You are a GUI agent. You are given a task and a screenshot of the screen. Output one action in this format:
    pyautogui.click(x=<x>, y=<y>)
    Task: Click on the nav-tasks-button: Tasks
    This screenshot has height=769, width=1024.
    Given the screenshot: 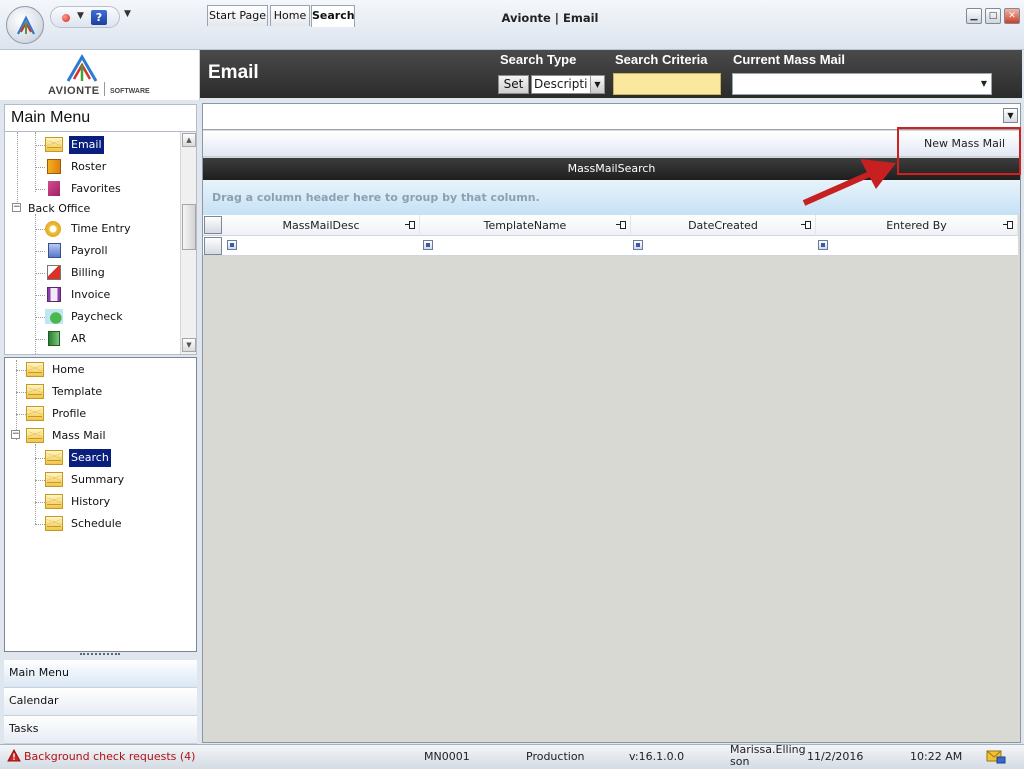 What is the action you would take?
    pyautogui.click(x=100, y=730)
    